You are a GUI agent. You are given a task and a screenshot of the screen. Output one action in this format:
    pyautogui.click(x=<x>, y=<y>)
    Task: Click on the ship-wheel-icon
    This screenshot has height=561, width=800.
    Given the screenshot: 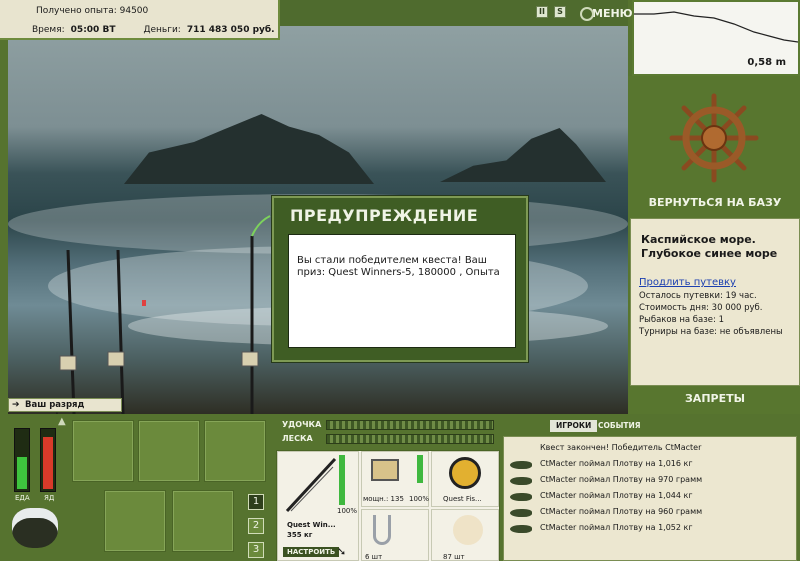 What is the action you would take?
    pyautogui.click(x=714, y=138)
    